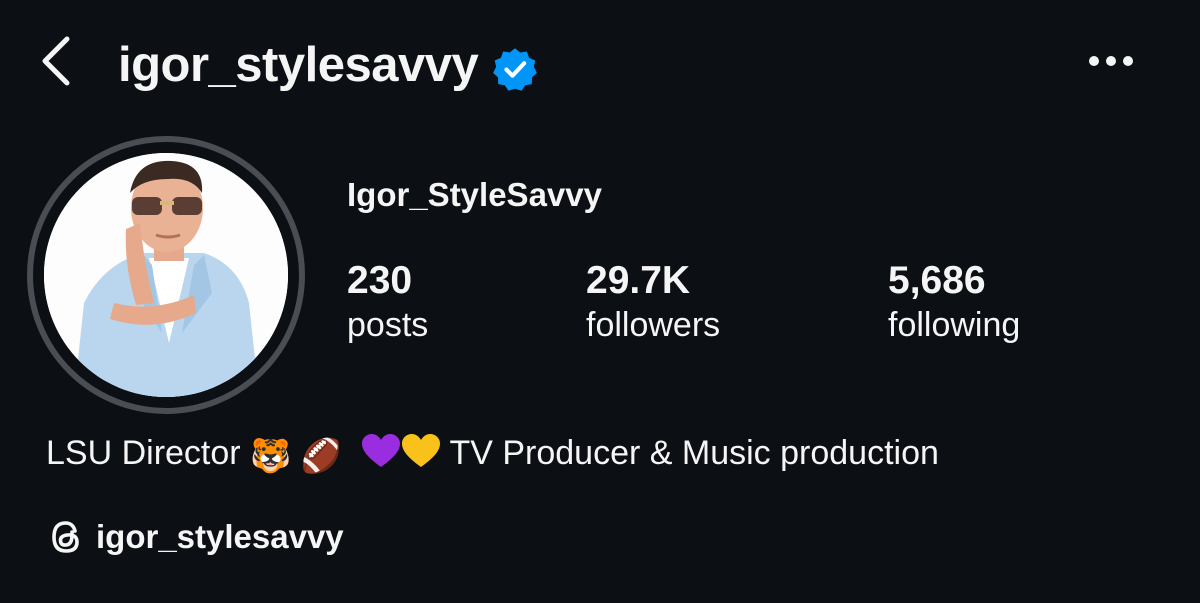 The image size is (1200, 603). I want to click on profile-avatar, so click(166, 275).